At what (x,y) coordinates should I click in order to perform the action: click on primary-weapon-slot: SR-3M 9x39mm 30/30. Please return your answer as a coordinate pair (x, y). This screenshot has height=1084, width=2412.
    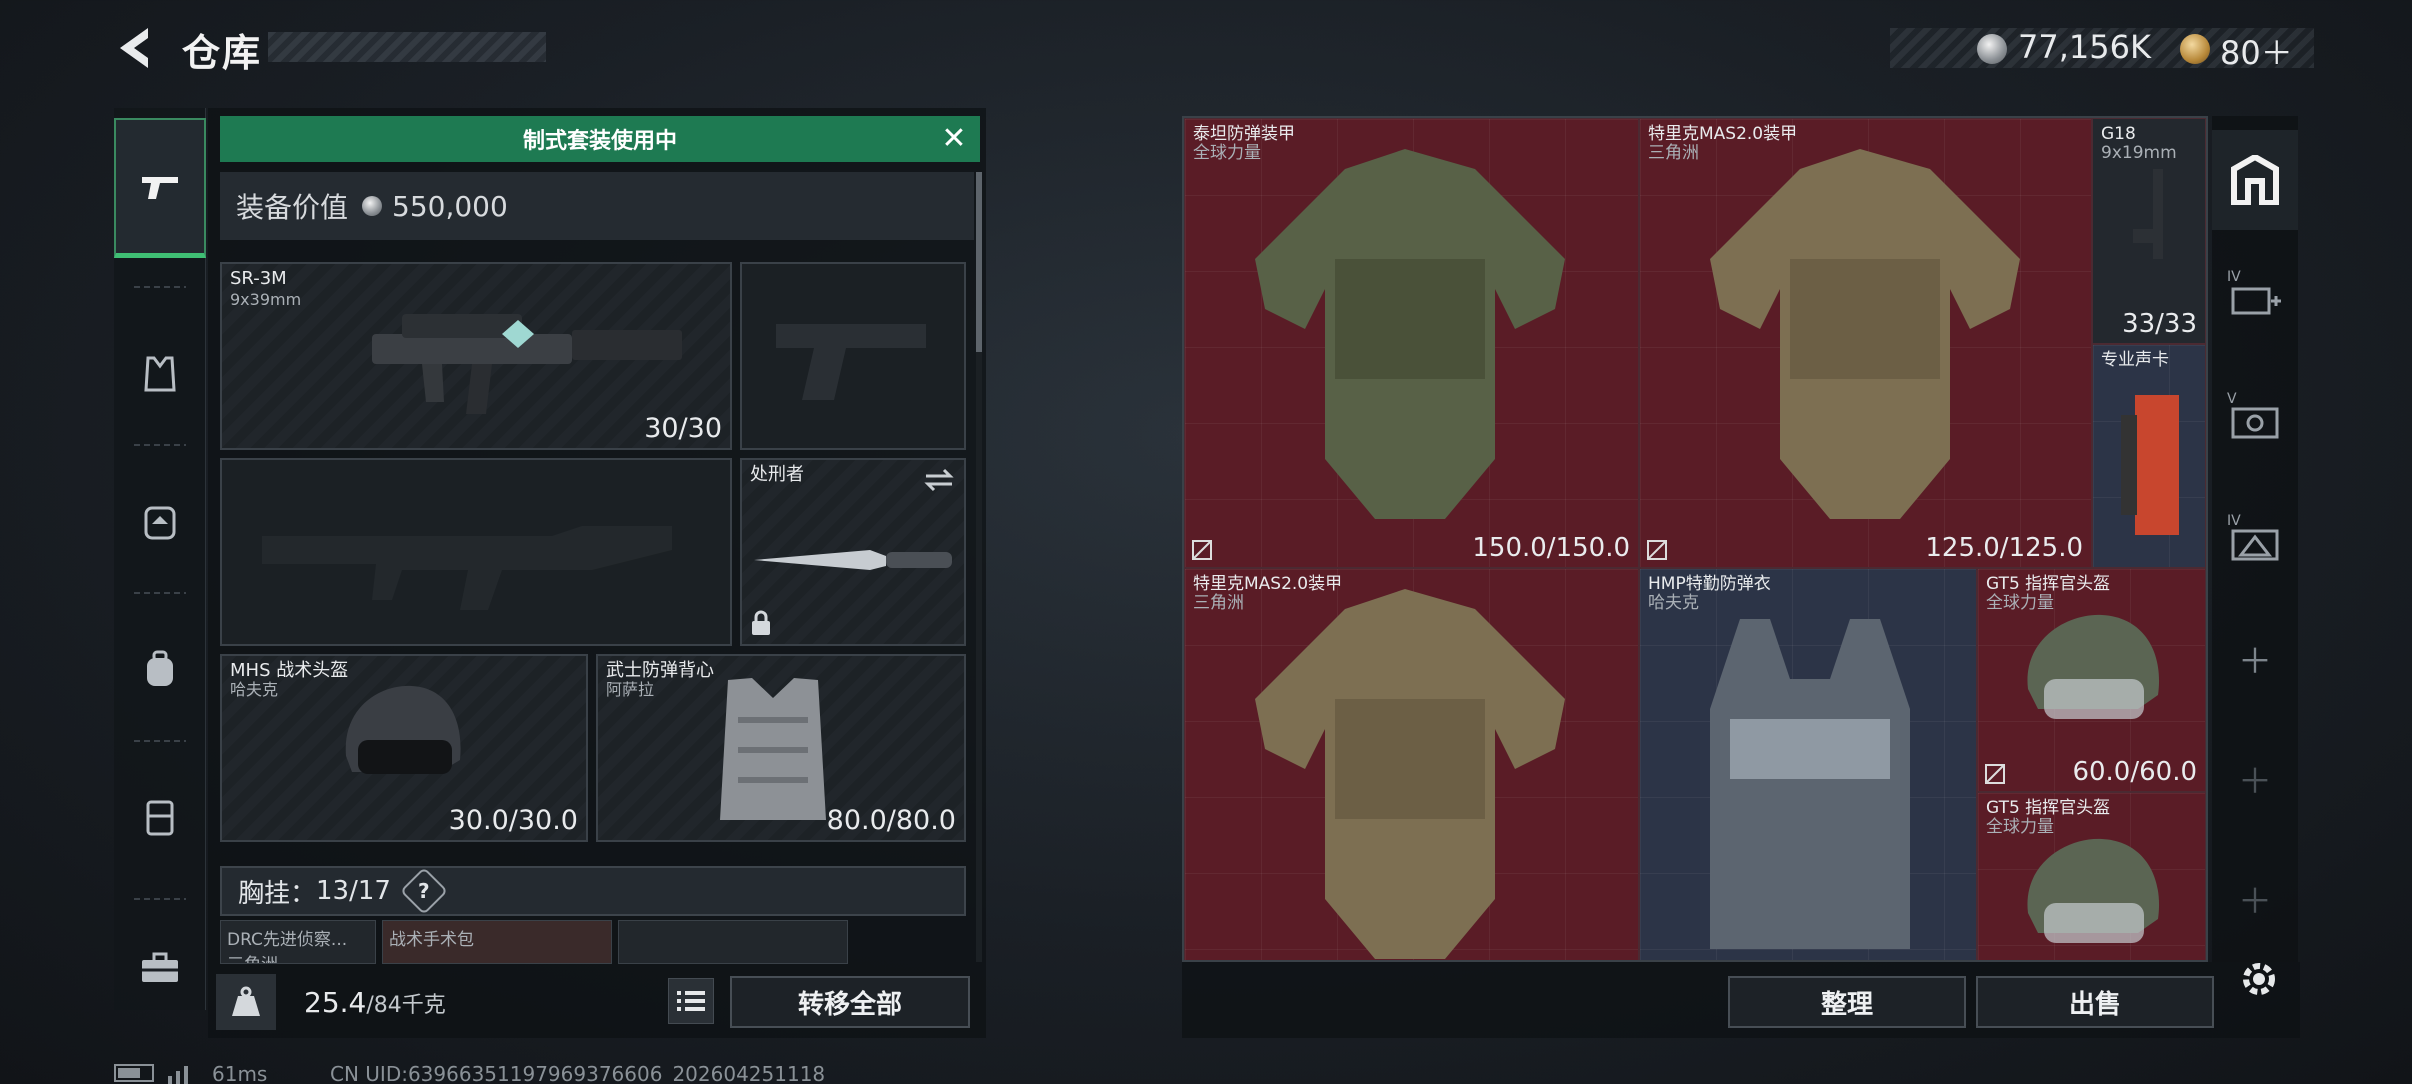
    Looking at the image, I should click on (476, 356).